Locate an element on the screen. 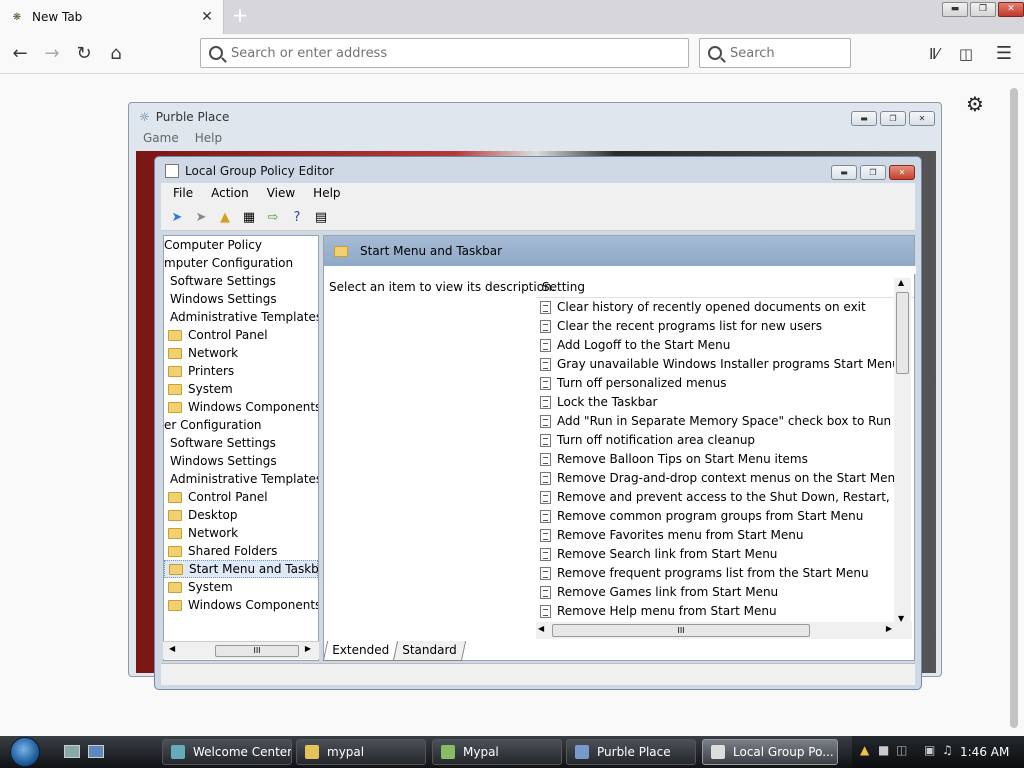  taskbar-mypal-folder: mypal is located at coordinates (361, 752).